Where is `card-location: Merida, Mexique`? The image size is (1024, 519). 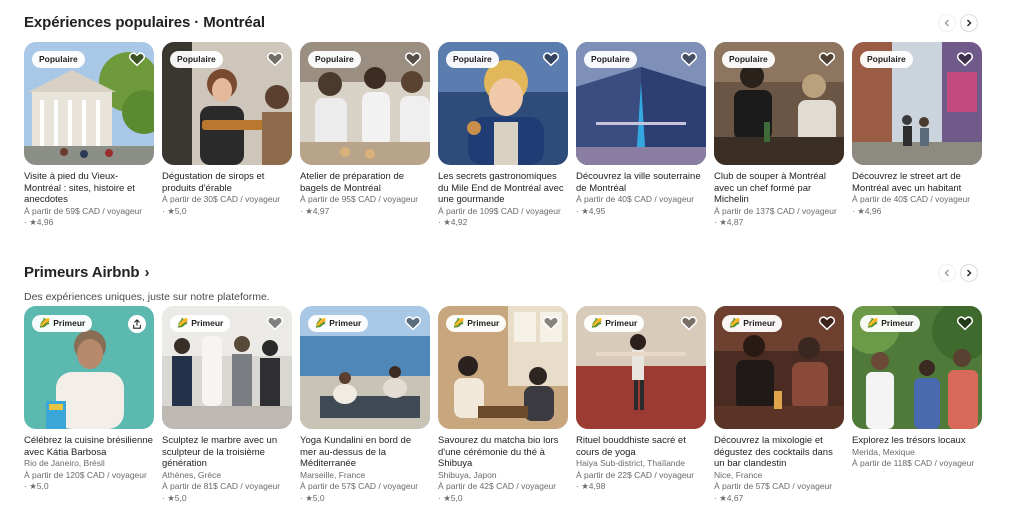
card-location: Merida, Mexique is located at coordinates (883, 451).